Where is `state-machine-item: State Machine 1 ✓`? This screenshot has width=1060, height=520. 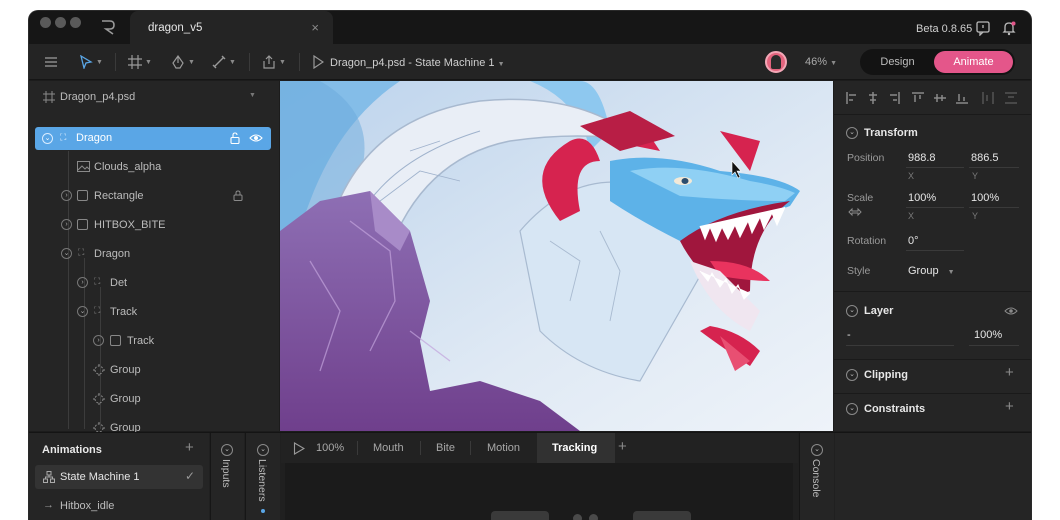 state-machine-item: State Machine 1 ✓ is located at coordinates (119, 477).